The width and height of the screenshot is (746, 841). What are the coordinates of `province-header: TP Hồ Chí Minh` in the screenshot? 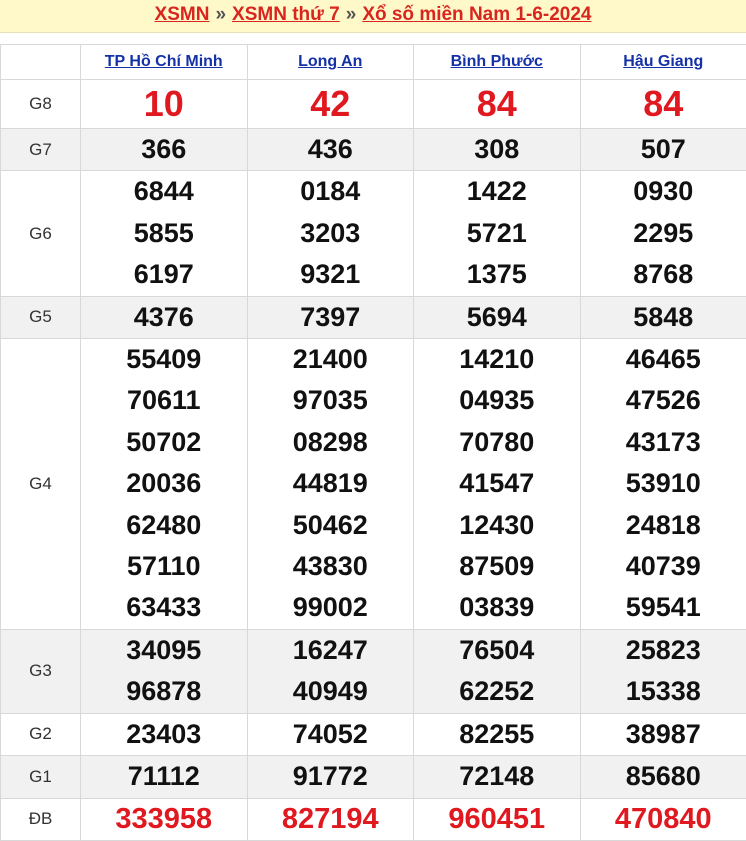 It's located at (164, 62).